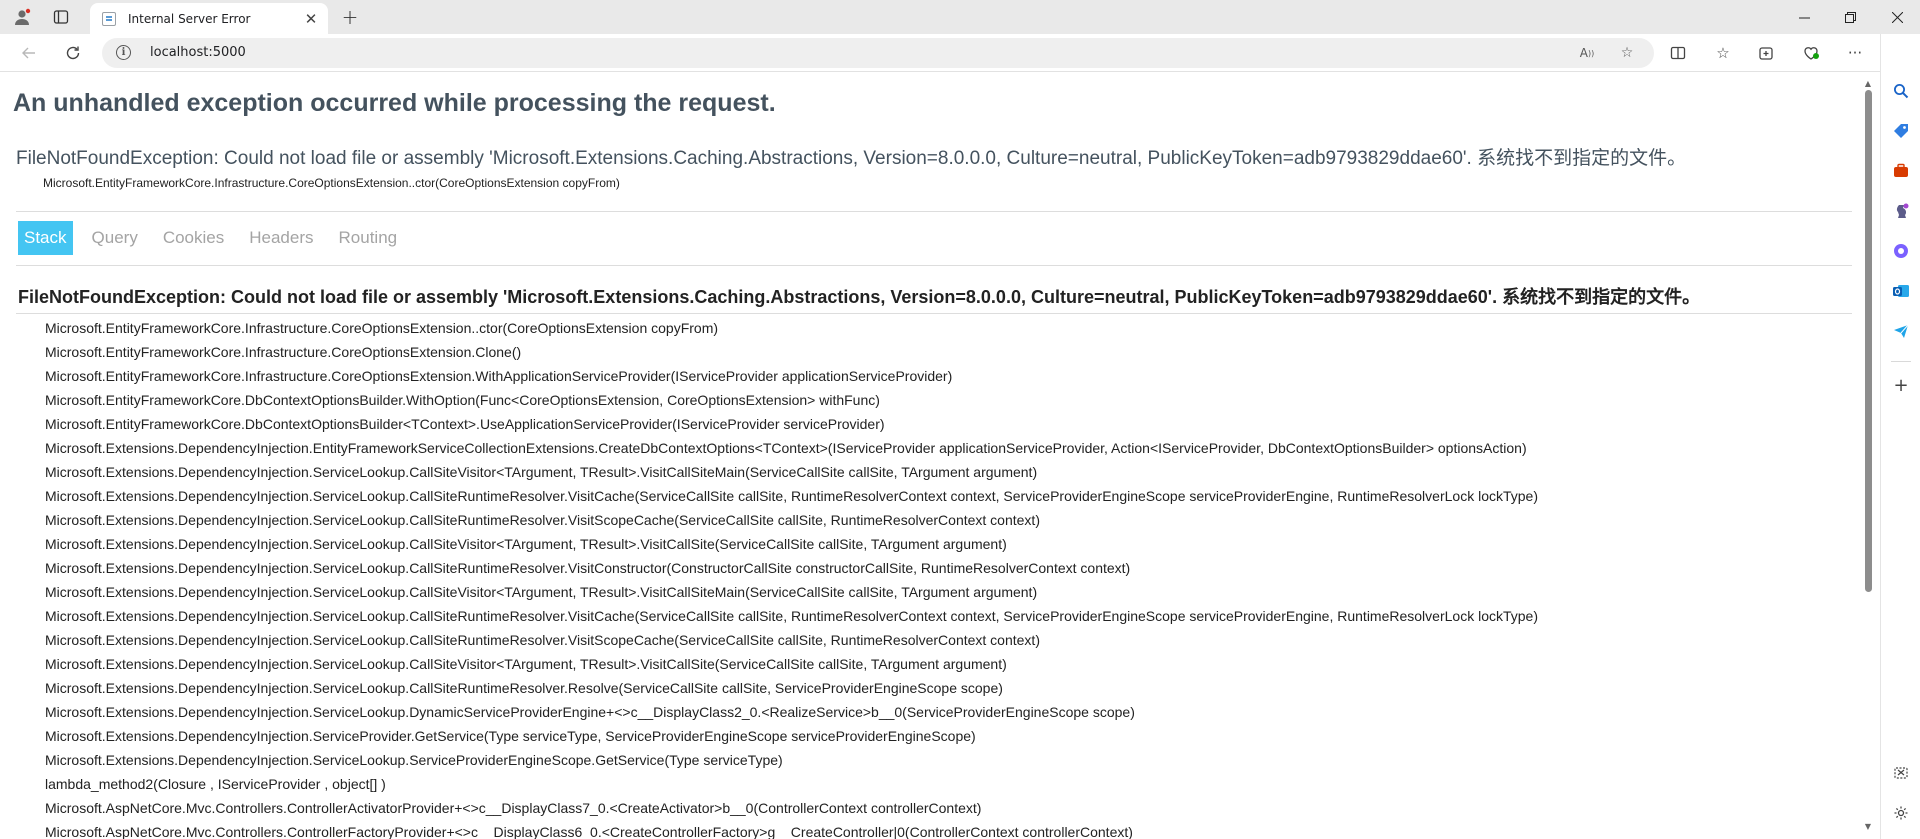 The width and height of the screenshot is (1920, 839). I want to click on scroll-up-arrow-icon: ▲, so click(1868, 84).